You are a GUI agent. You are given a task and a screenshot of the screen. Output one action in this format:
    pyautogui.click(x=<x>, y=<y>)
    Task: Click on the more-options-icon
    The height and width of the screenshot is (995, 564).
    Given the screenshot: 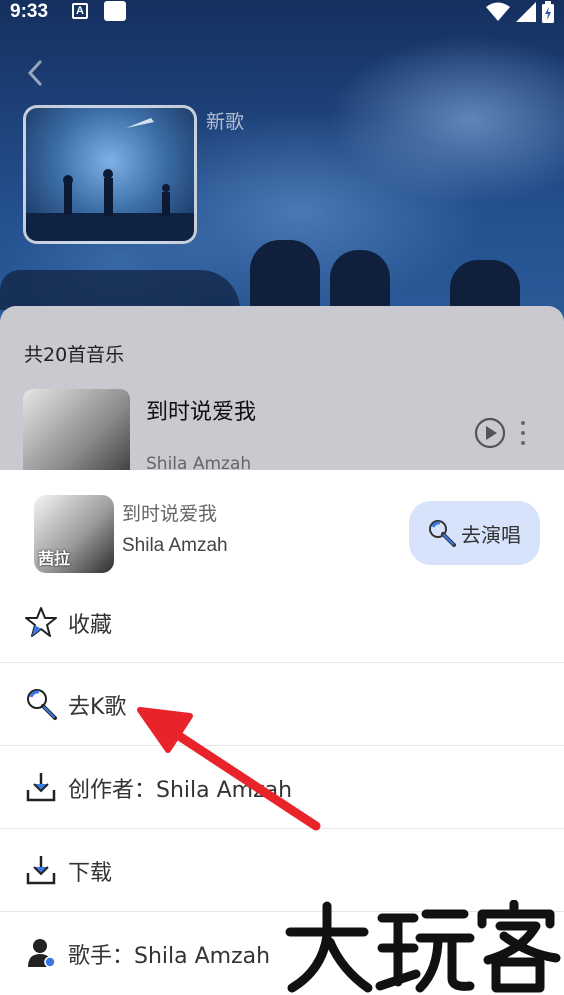 What is the action you would take?
    pyautogui.click(x=523, y=433)
    